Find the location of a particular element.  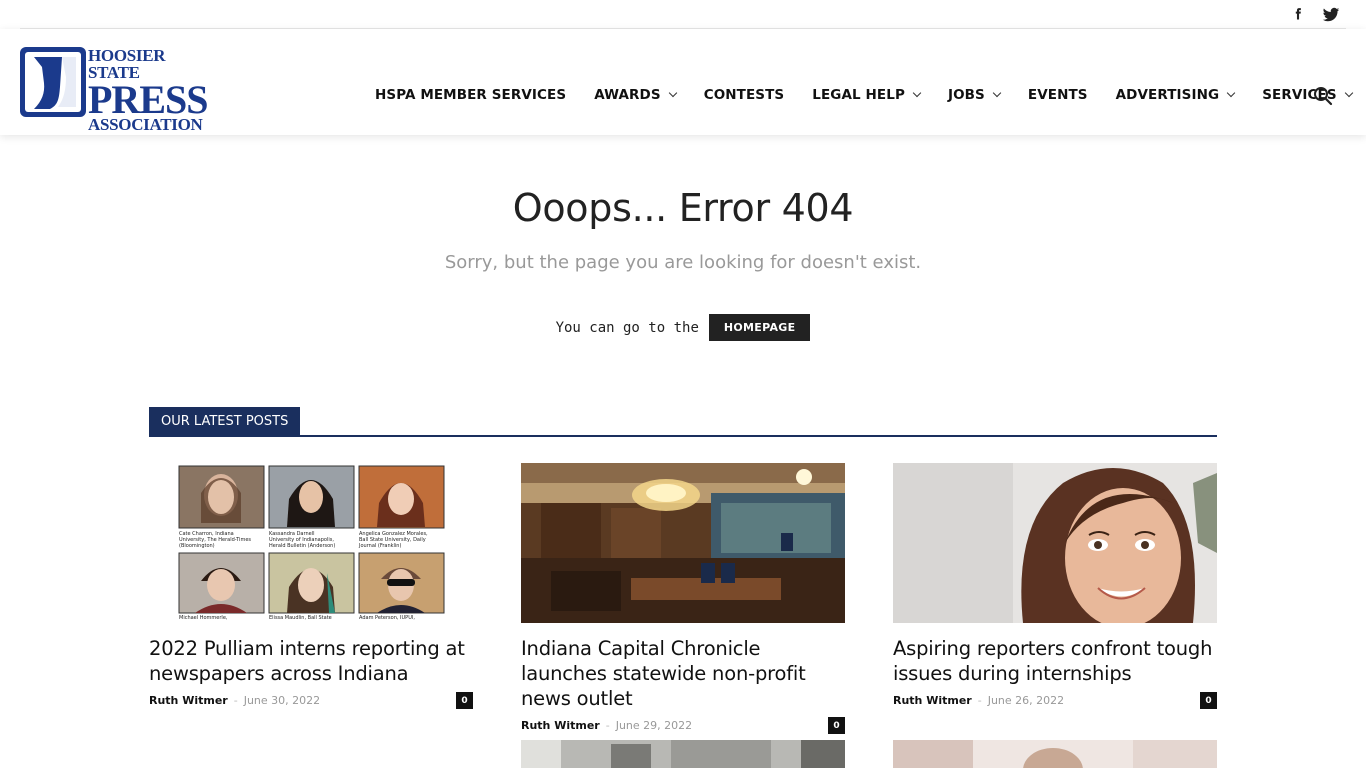

nav-awards: AWARDS is located at coordinates (635, 95).